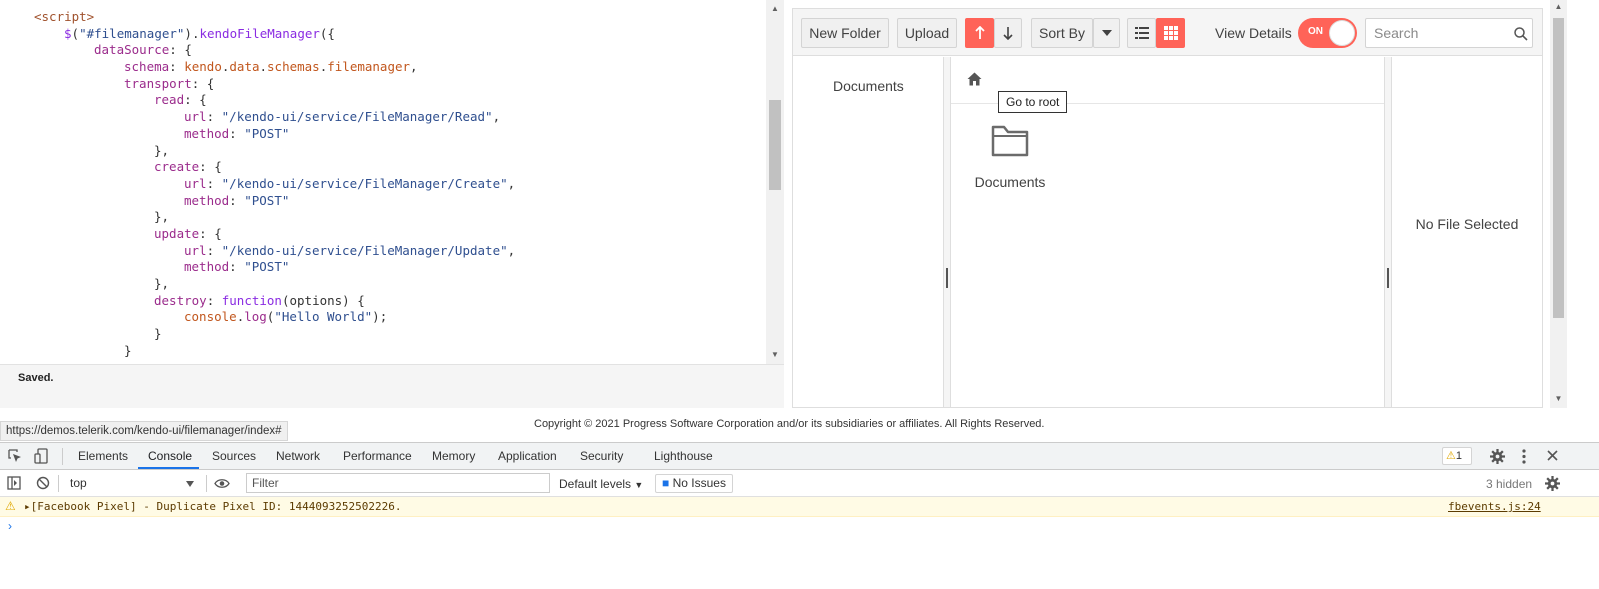  I want to click on sort-by-dropdown, so click(1106, 33).